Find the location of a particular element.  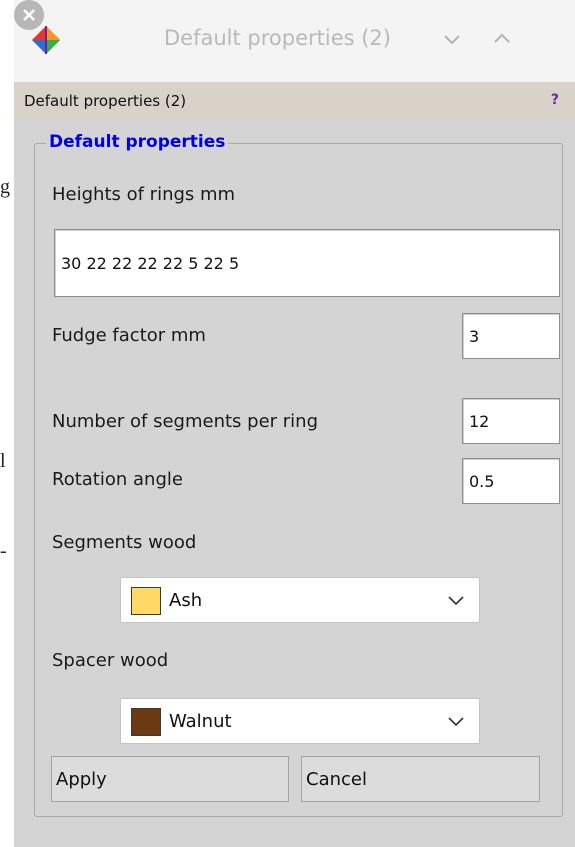

panel-header: Default properties (2) ? is located at coordinates (294, 101).